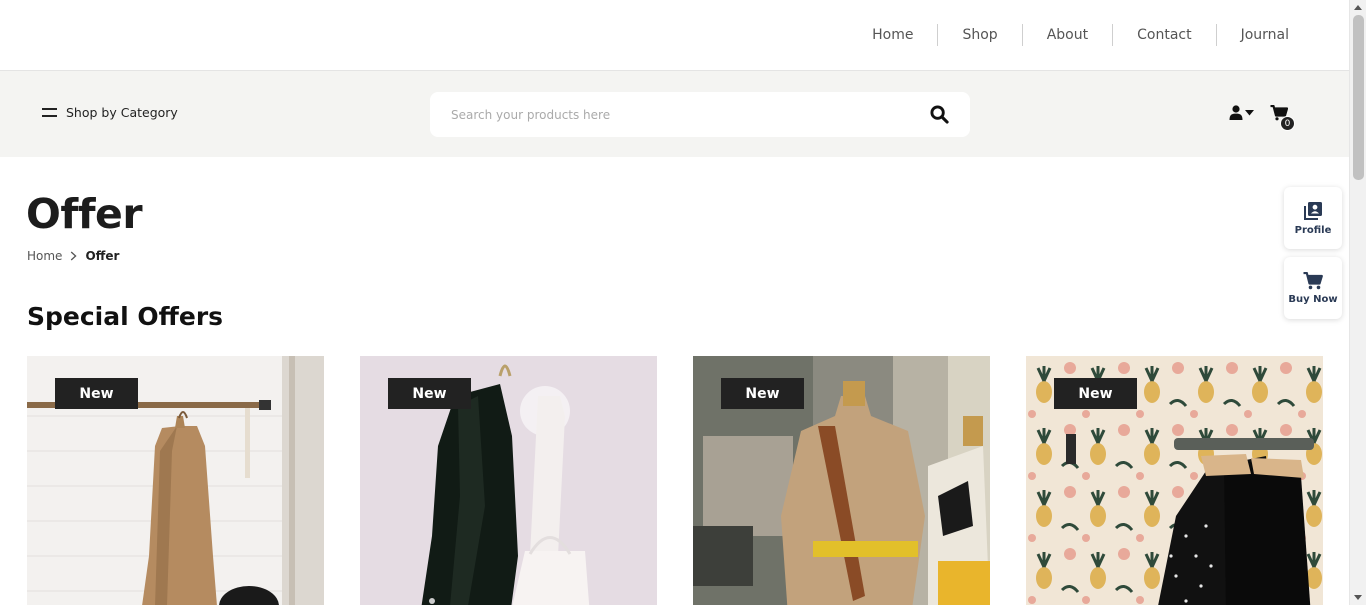  What do you see at coordinates (1358, 7) in the screenshot?
I see `scroll-up-arrow-icon` at bounding box center [1358, 7].